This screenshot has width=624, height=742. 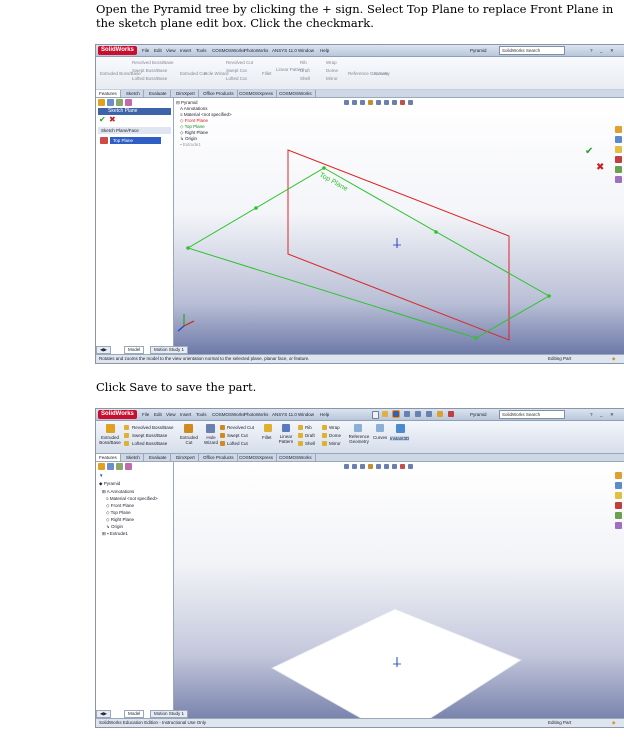 I want to click on ribbon-extruded-boss: Extruded Boss/Base, so click(x=110, y=440).